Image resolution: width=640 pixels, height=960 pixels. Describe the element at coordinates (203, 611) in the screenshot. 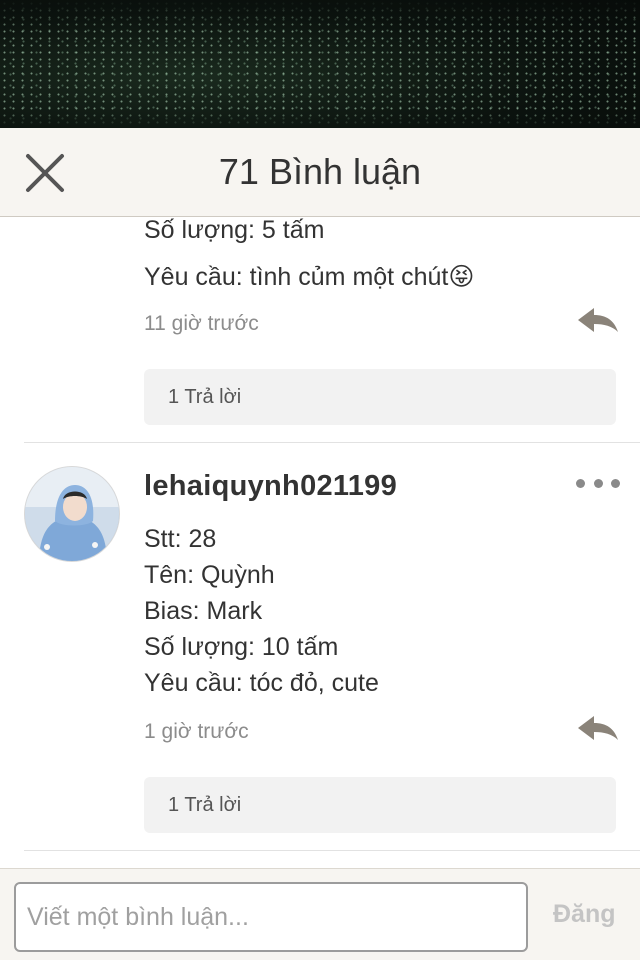

I see `comment-line: Bias: Mark` at that location.